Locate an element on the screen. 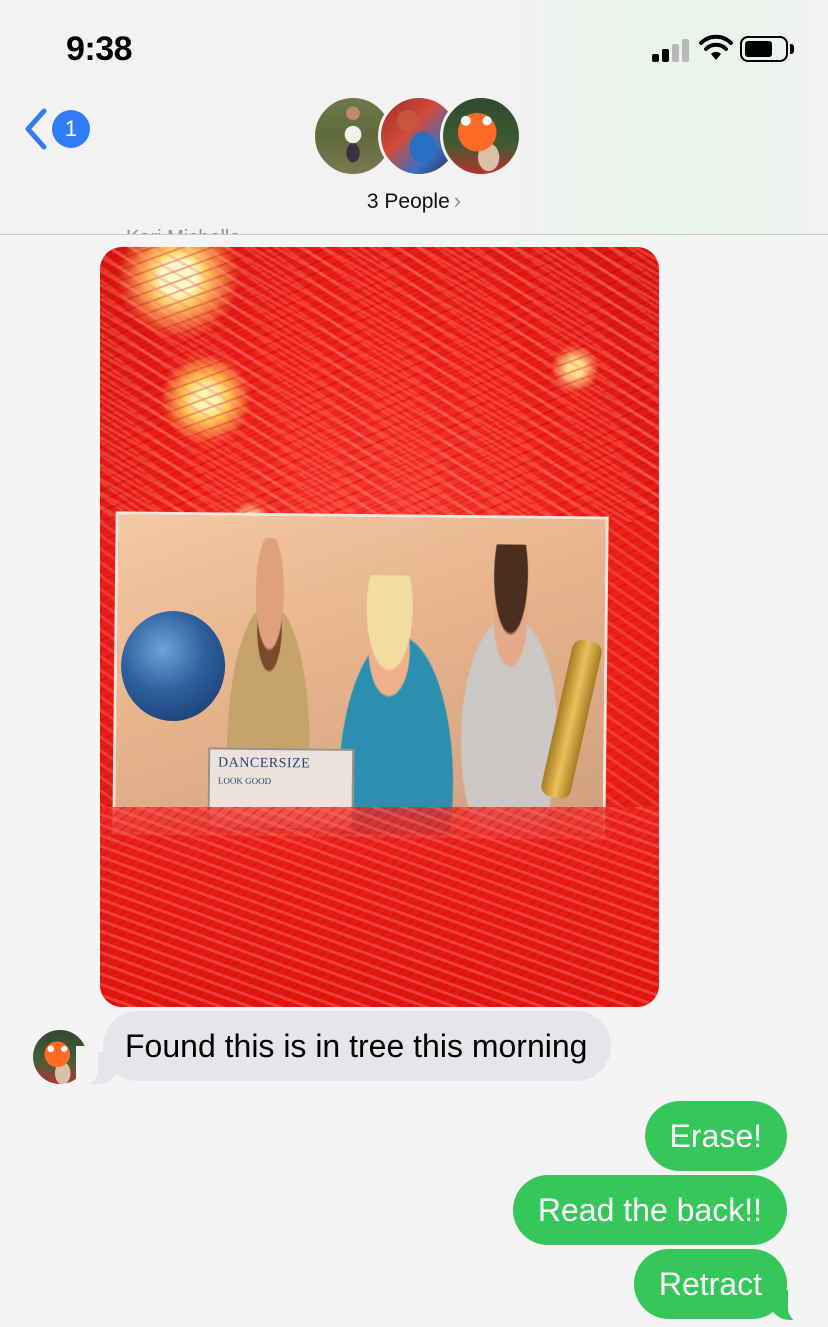 This screenshot has height=1327, width=828. cellular-signal-icon is located at coordinates (672, 50).